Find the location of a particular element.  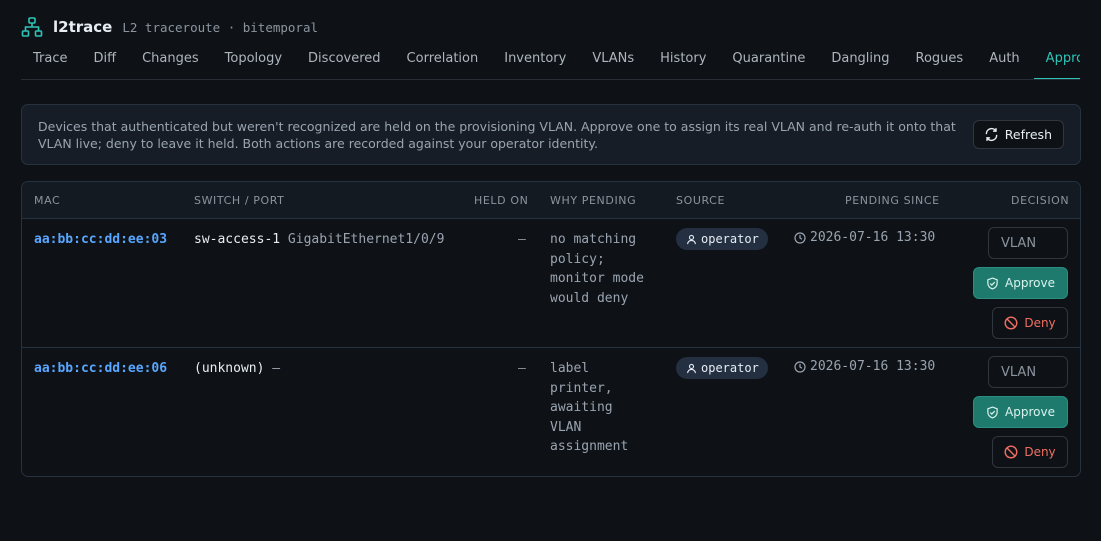

tab-trace: Trace is located at coordinates (51, 61).